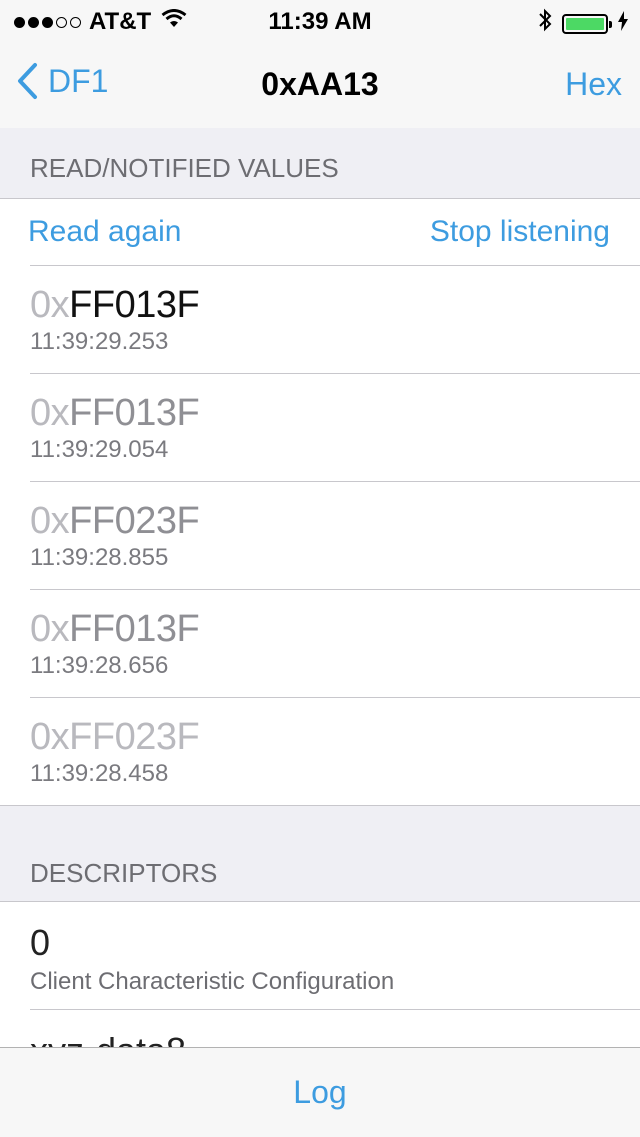 The width and height of the screenshot is (640, 1137). What do you see at coordinates (320, 163) in the screenshot?
I see `read-values-header: READ/NOTIFIED VALUES` at bounding box center [320, 163].